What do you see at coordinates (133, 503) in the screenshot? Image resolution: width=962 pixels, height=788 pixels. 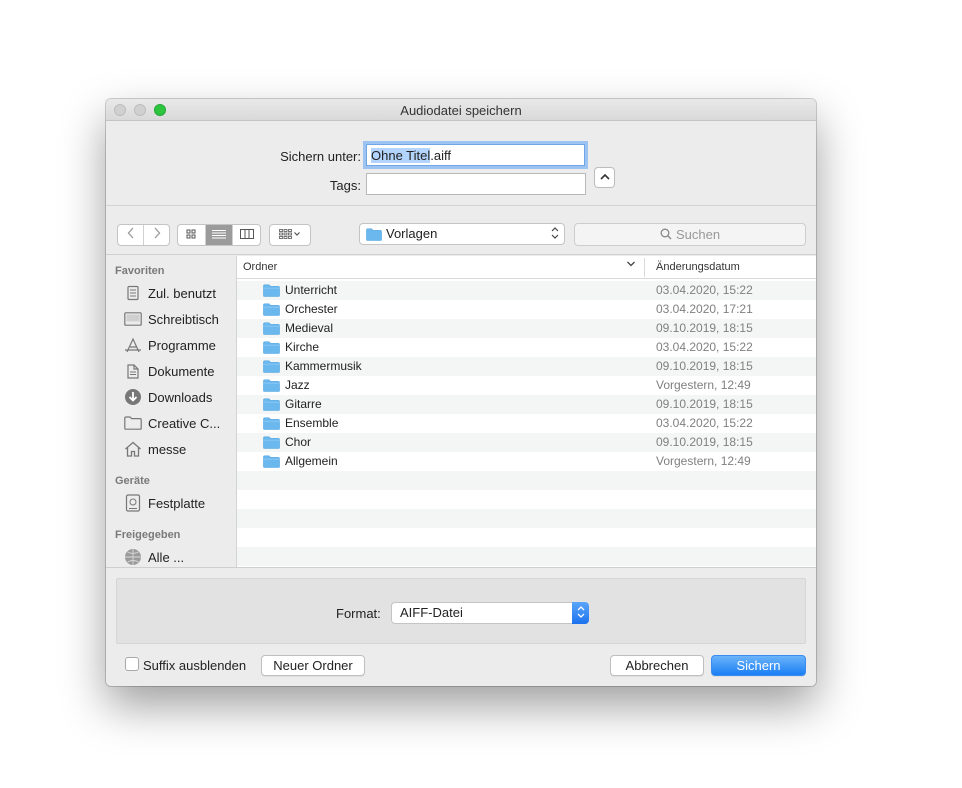 I see `harddisk-icon` at bounding box center [133, 503].